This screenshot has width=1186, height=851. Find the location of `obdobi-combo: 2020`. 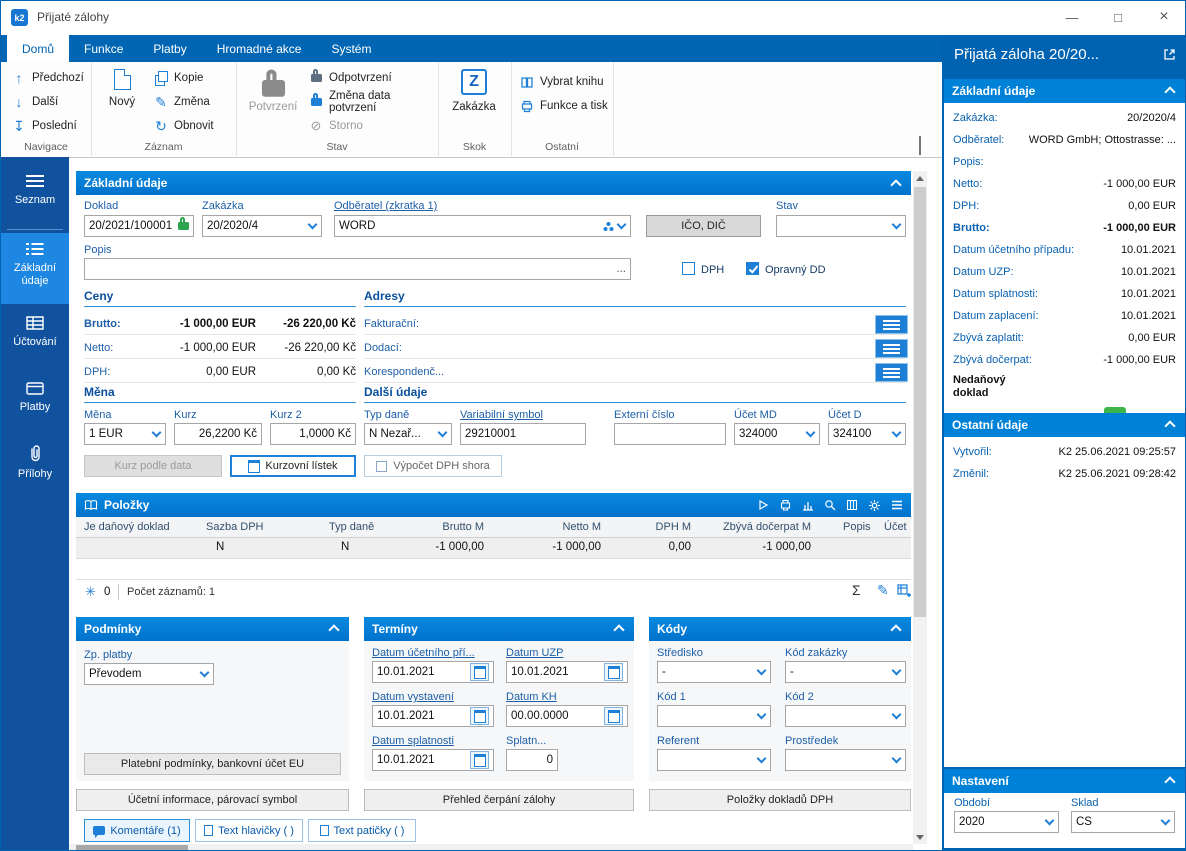

obdobi-combo: 2020 is located at coordinates (1006, 822).